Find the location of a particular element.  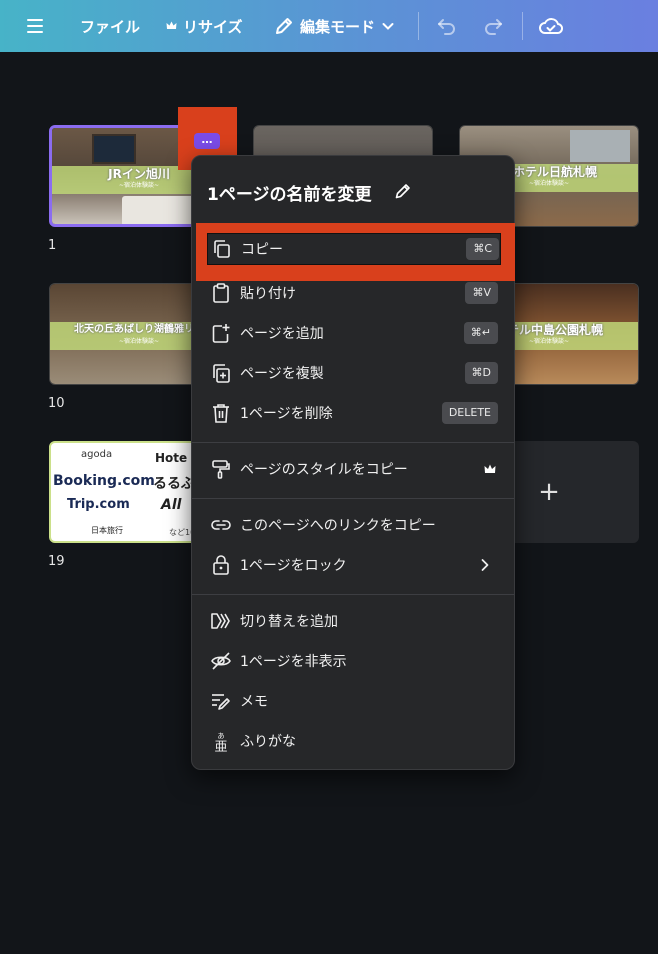

menu-item-label: 切り替えを追加 is located at coordinates (289, 622).